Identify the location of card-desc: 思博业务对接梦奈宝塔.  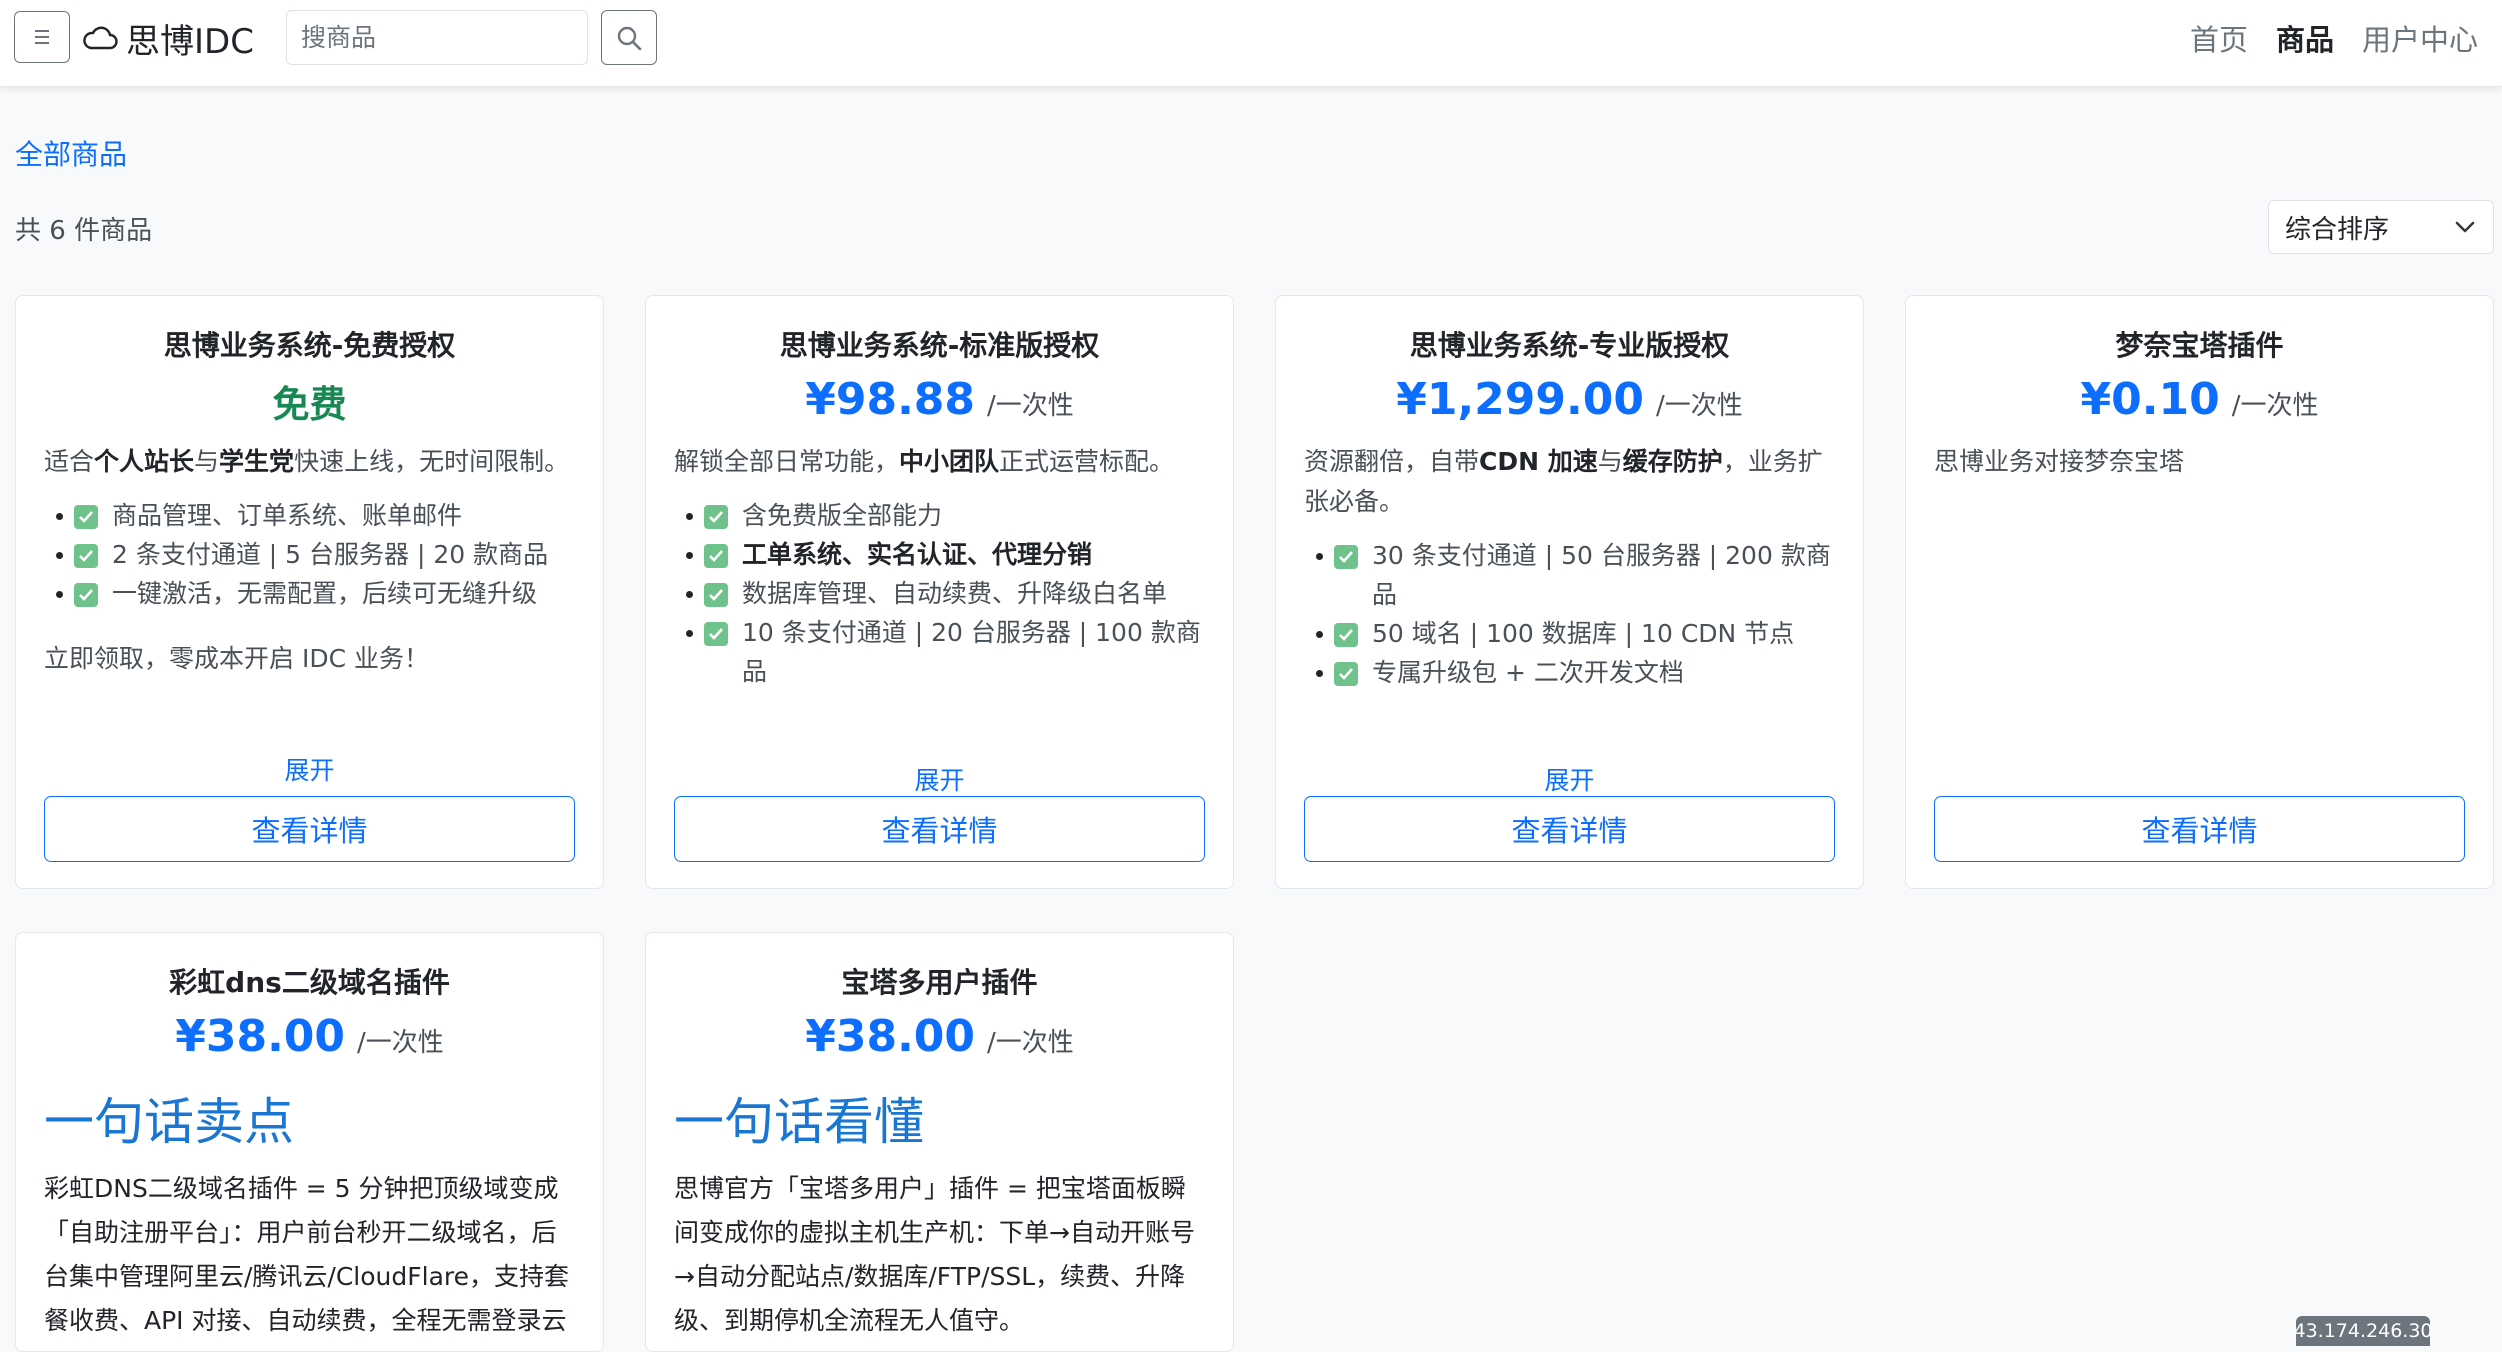
(2059, 461).